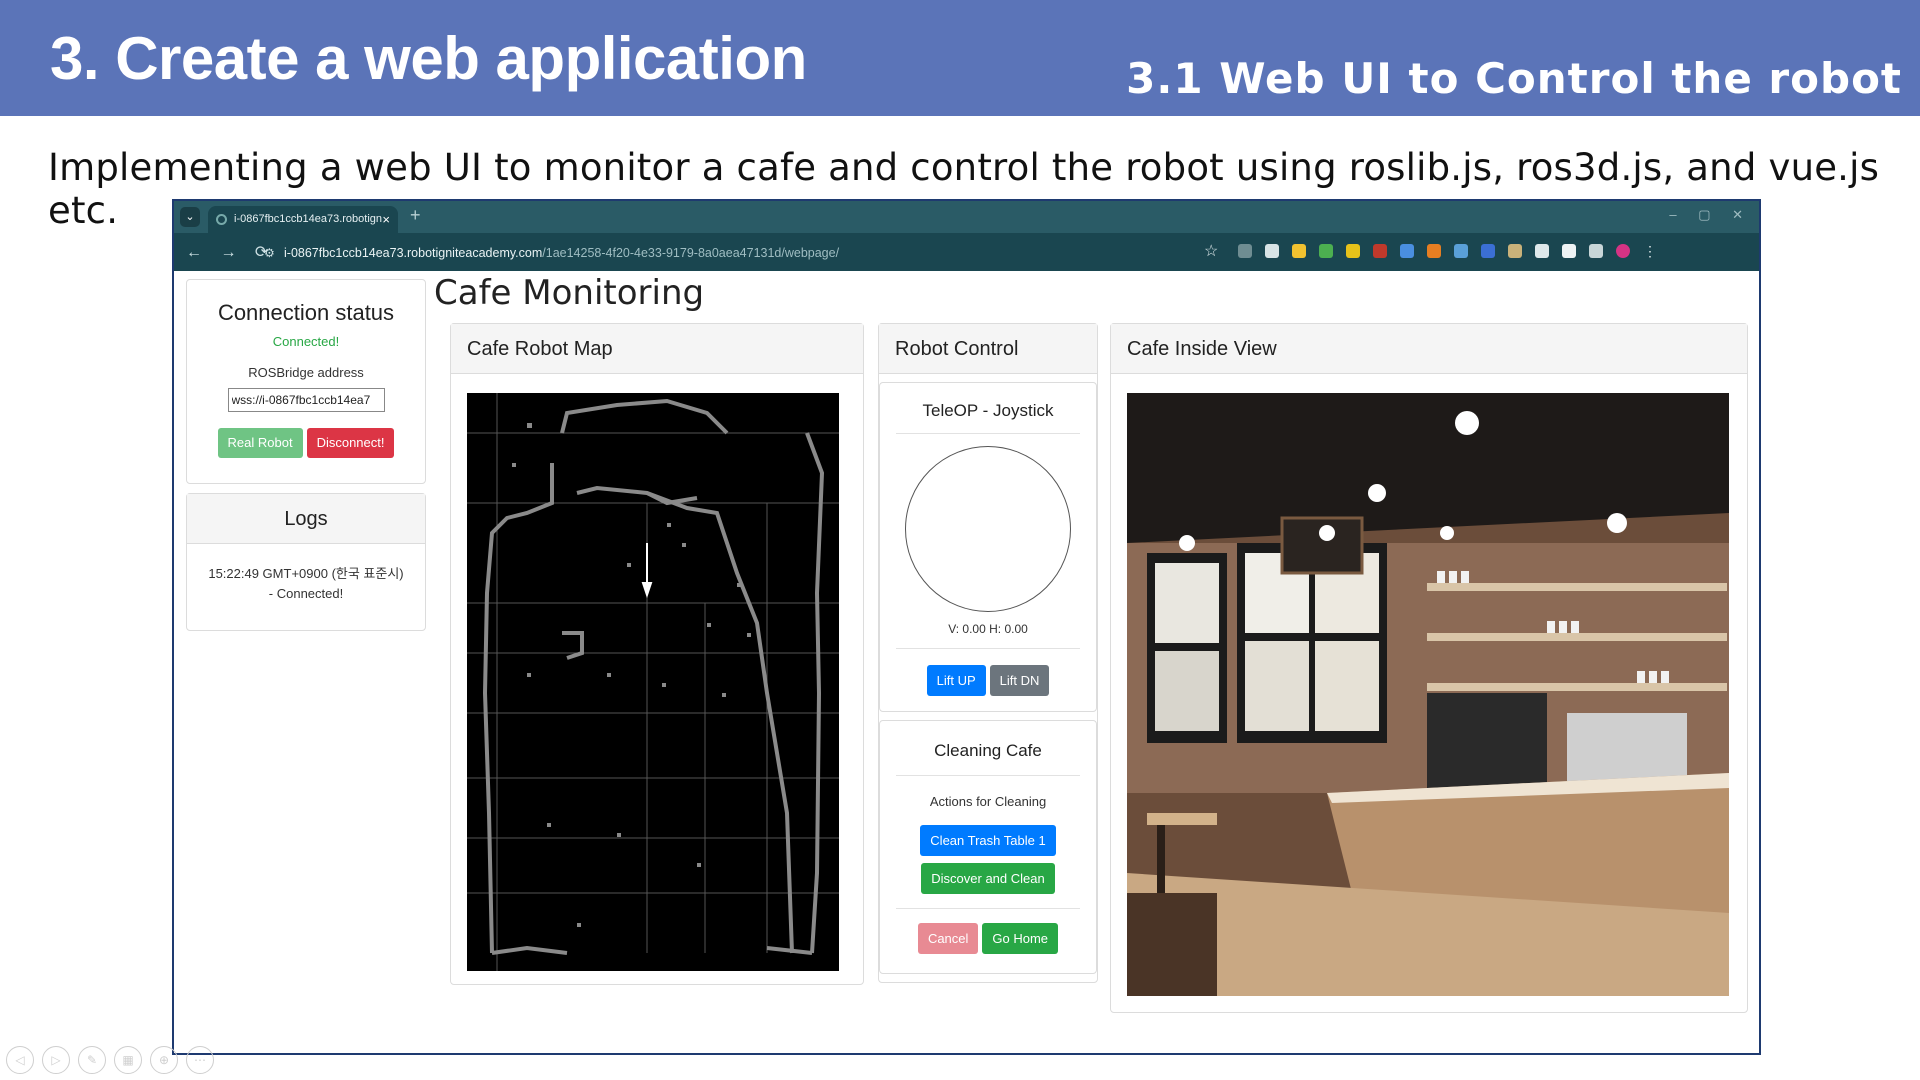 The width and height of the screenshot is (1920, 1080). Describe the element at coordinates (415, 215) in the screenshot. I see `new-tab-button: +` at that location.